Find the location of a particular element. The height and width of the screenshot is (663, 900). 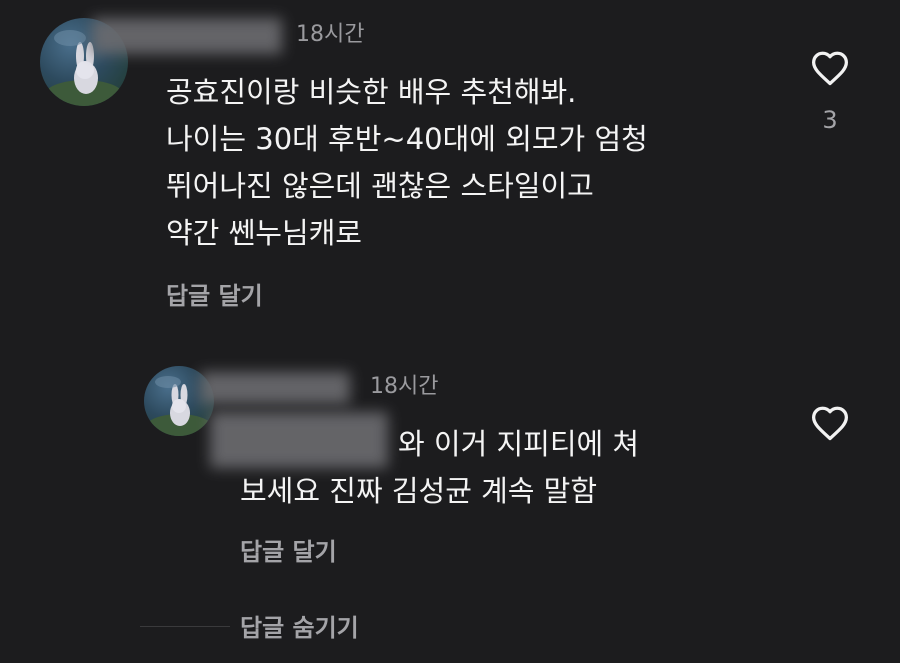

mentioned-user-redacted is located at coordinates (299, 440).